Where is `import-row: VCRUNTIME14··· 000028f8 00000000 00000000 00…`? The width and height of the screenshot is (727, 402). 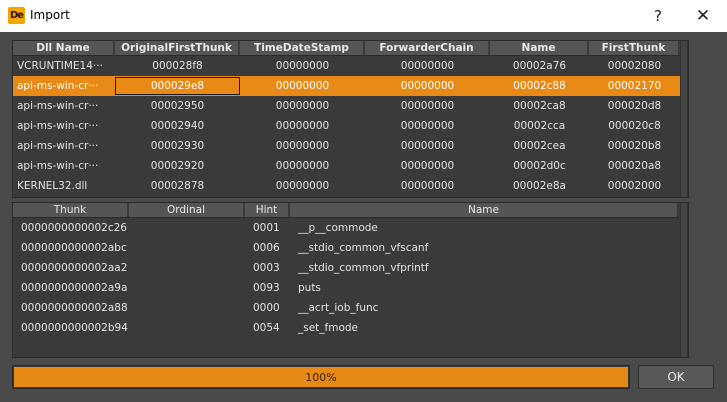
import-row: VCRUNTIME14··· 000028f8 00000000 00000000 00… is located at coordinates (346, 66).